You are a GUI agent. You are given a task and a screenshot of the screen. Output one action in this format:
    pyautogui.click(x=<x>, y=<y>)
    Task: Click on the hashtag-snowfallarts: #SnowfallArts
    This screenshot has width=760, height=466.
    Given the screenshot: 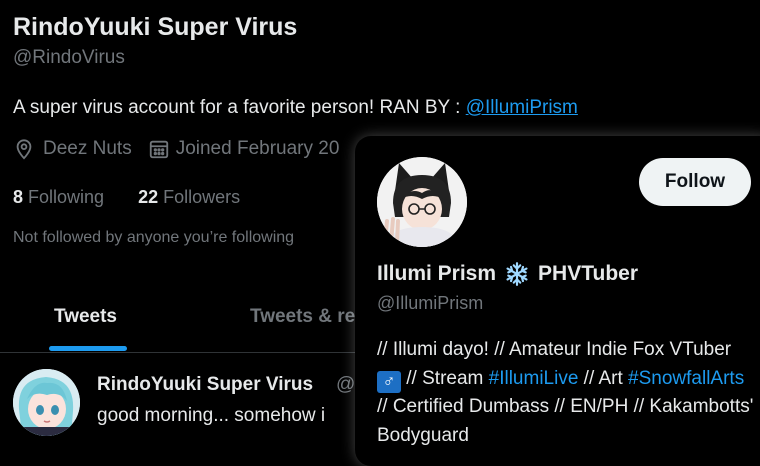 What is the action you would take?
    pyautogui.click(x=686, y=378)
    